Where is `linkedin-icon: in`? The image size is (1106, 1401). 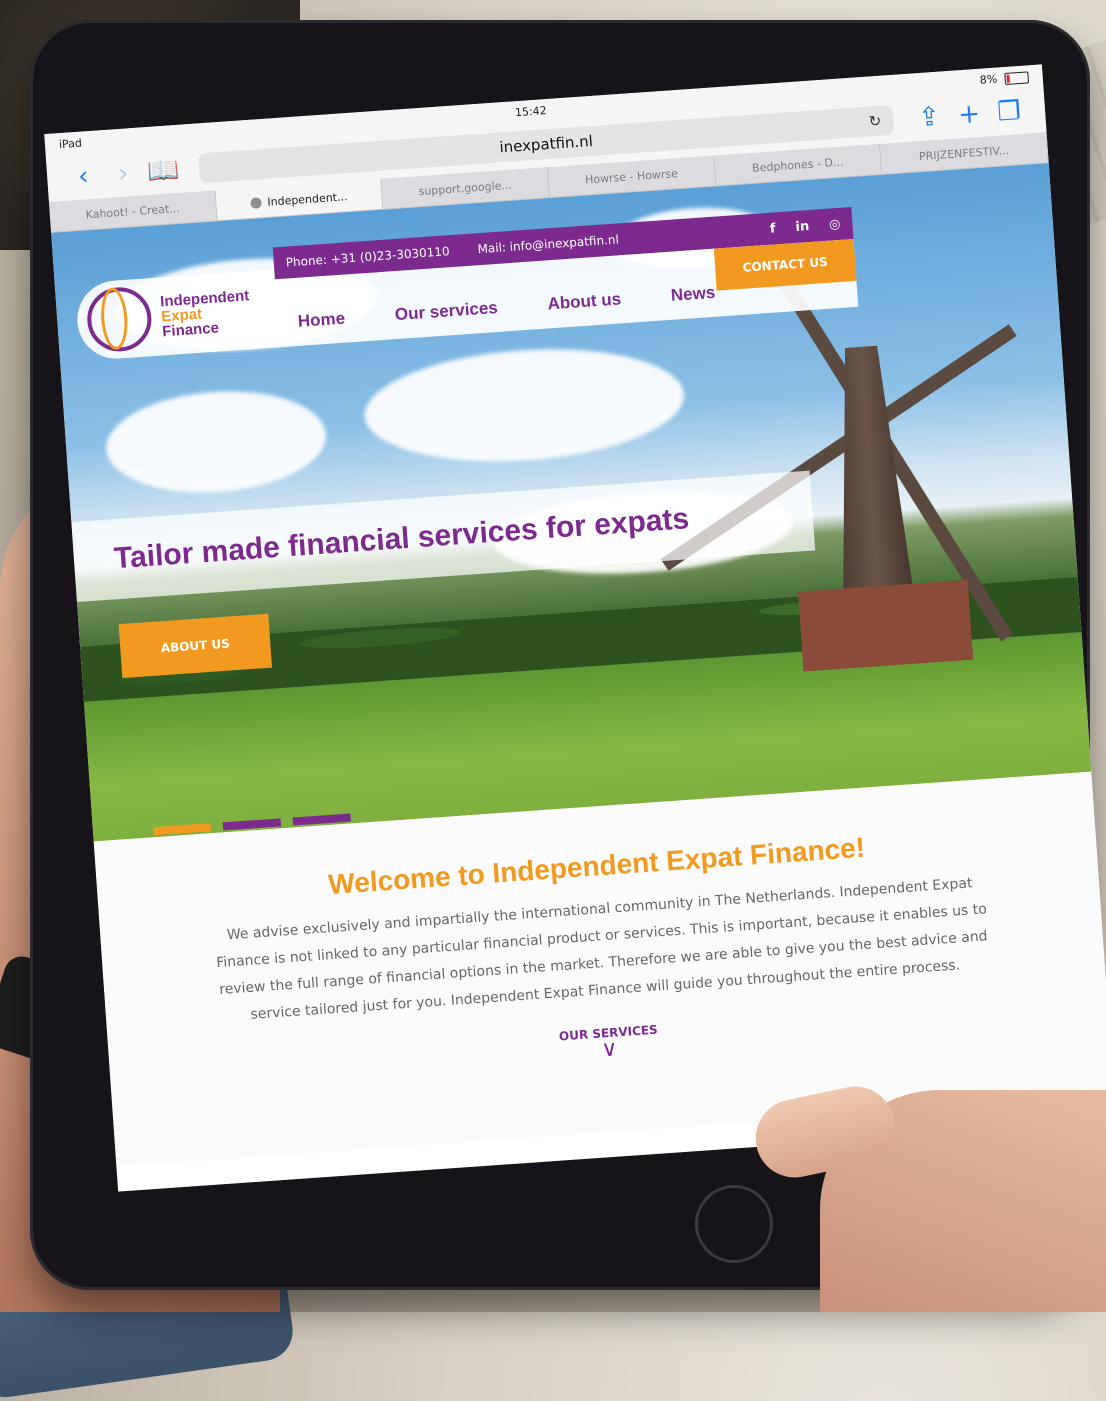
linkedin-icon: in is located at coordinates (802, 227).